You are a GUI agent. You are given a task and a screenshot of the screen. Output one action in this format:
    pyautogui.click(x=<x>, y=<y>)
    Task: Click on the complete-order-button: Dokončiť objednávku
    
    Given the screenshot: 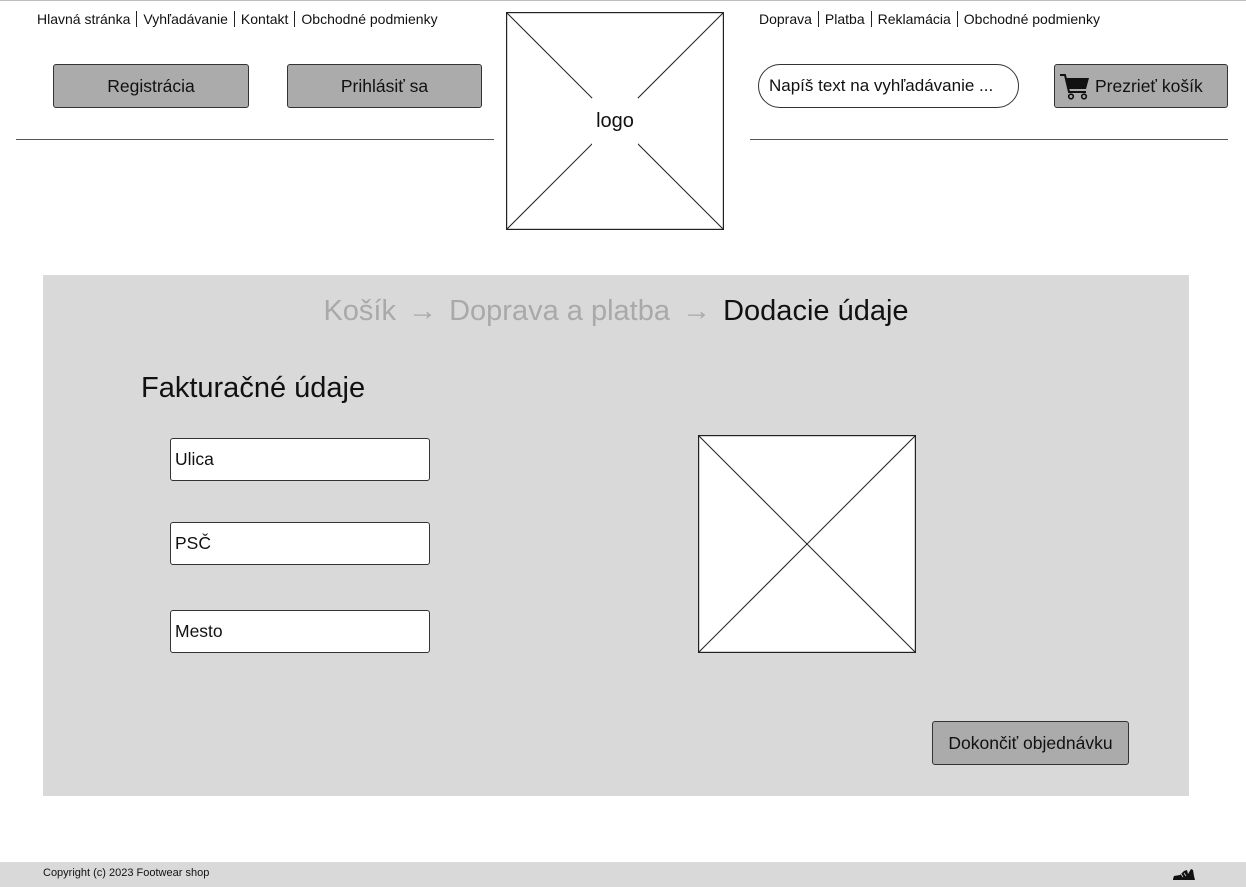 What is the action you would take?
    pyautogui.click(x=1030, y=743)
    